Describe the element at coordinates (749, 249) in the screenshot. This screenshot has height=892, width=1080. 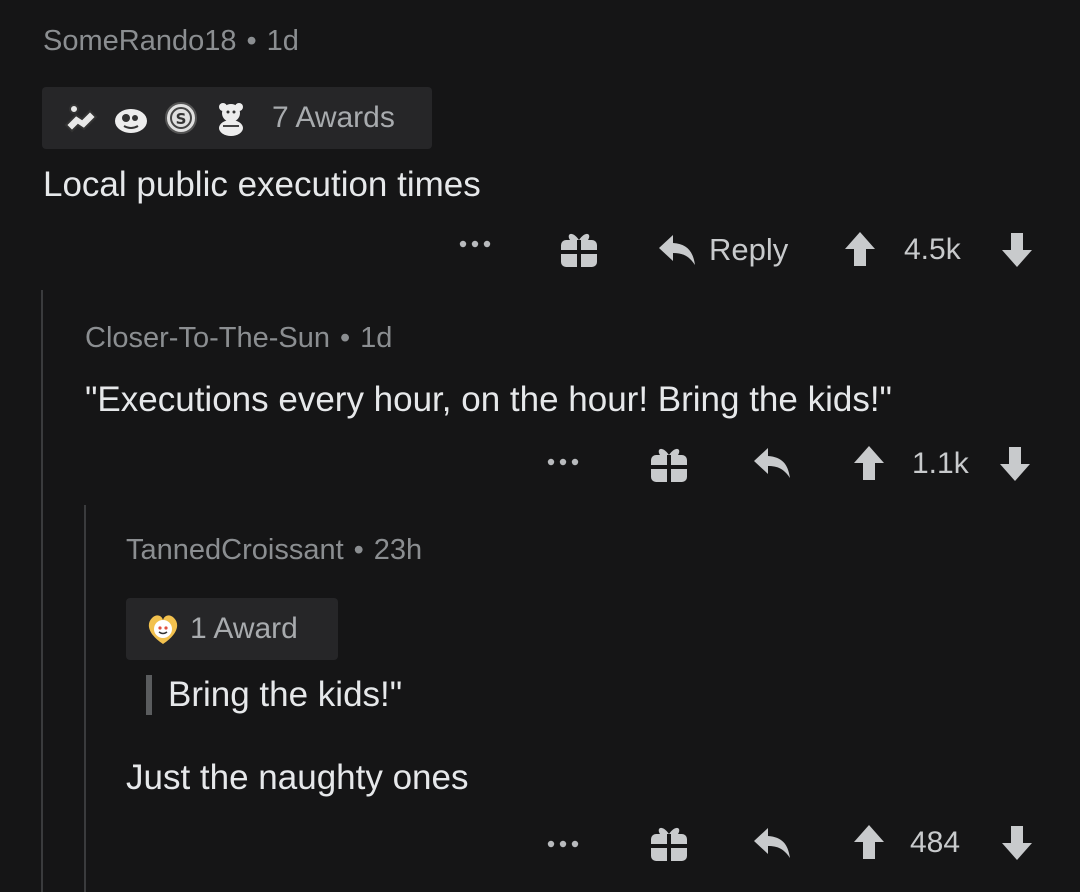
I see `reply-label: Reply` at that location.